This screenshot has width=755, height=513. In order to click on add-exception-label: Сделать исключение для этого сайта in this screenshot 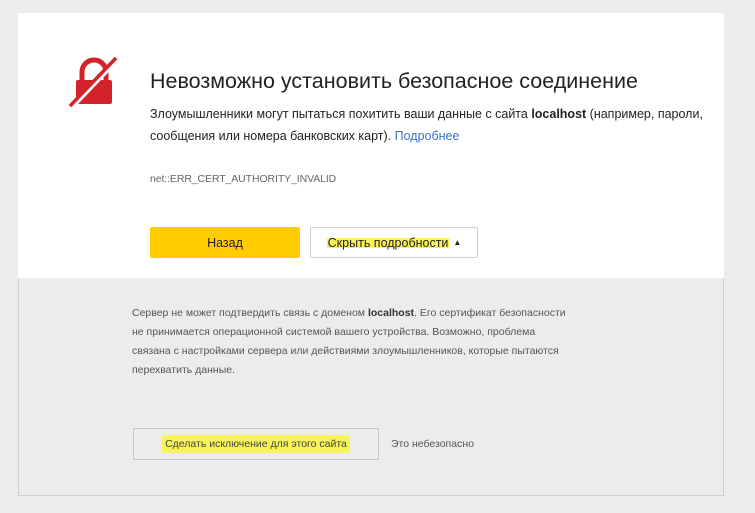, I will do `click(256, 444)`.